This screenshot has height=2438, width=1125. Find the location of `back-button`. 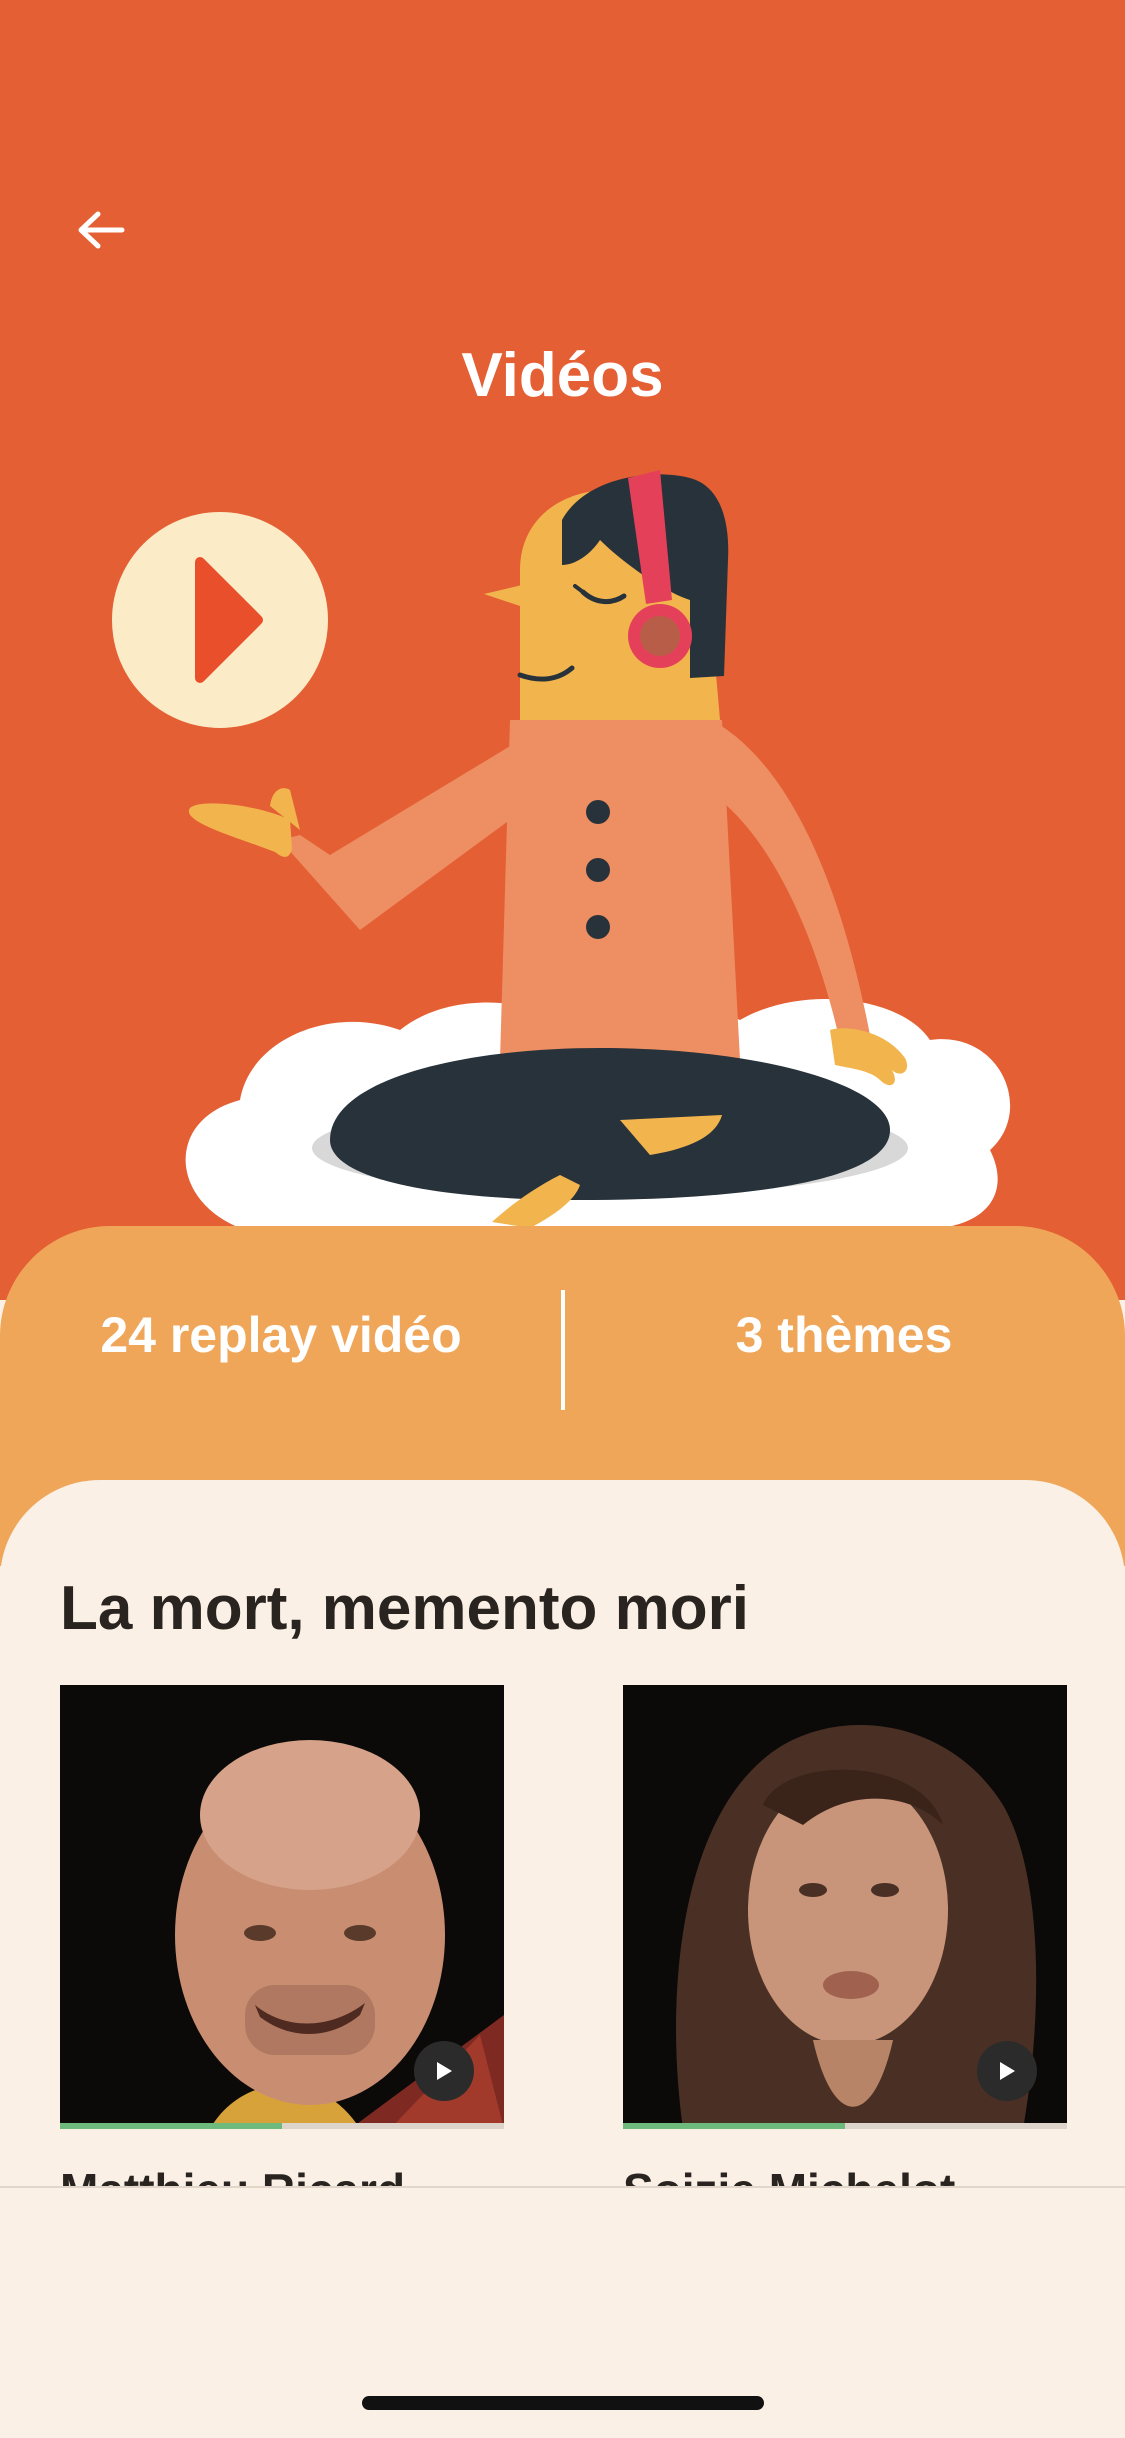

back-button is located at coordinates (101, 230).